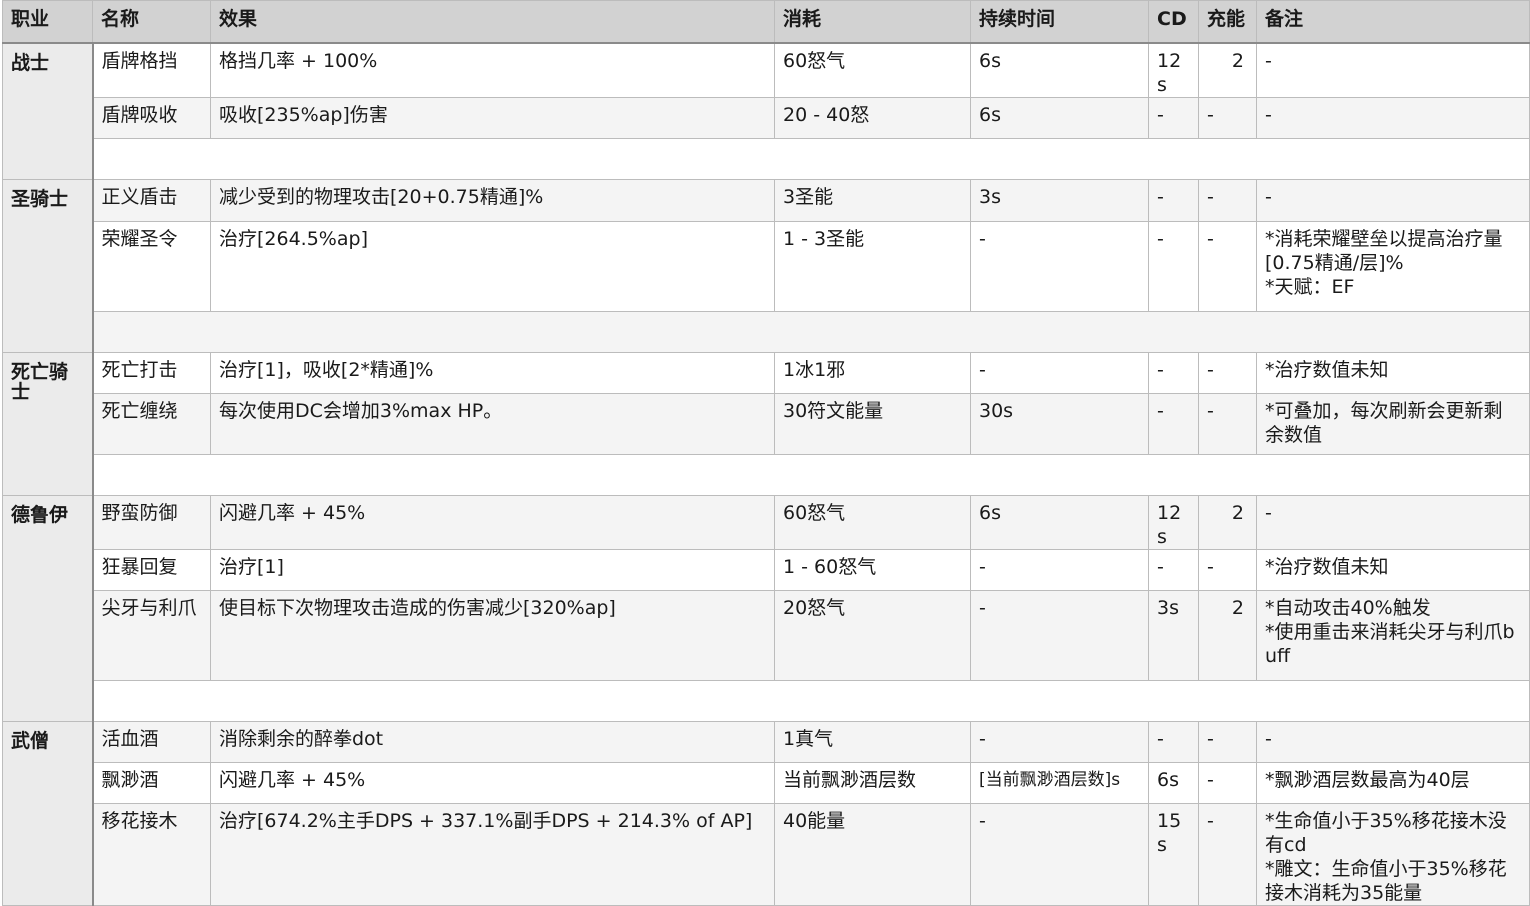 The height and width of the screenshot is (906, 1530). I want to click on class-cell-dk: 死亡骑士, so click(48, 423).